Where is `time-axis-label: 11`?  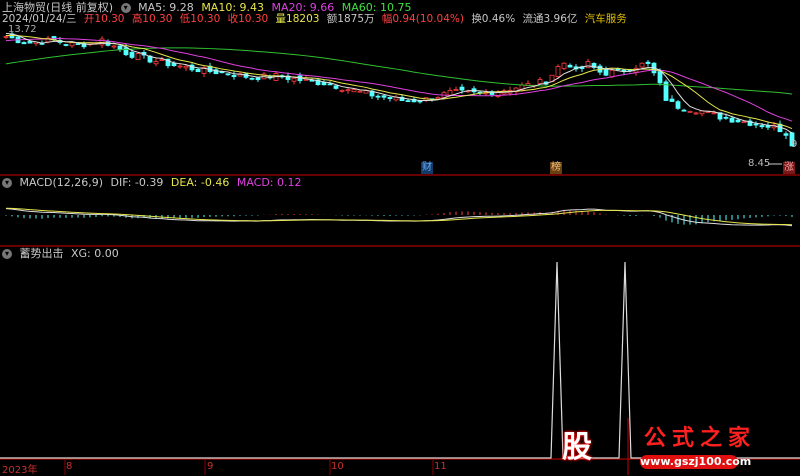 time-axis-label: 11 is located at coordinates (440, 466).